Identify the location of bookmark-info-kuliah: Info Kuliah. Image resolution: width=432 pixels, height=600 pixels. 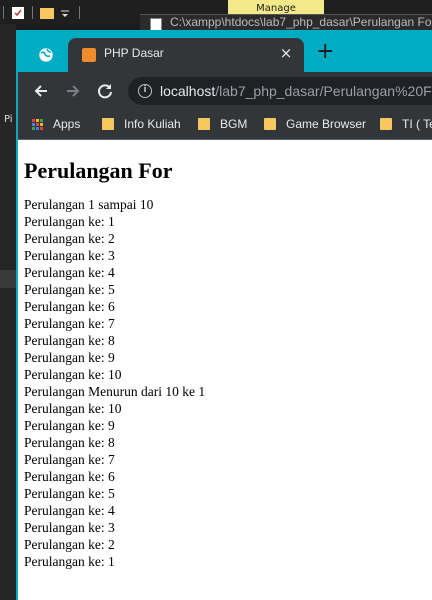
(141, 124).